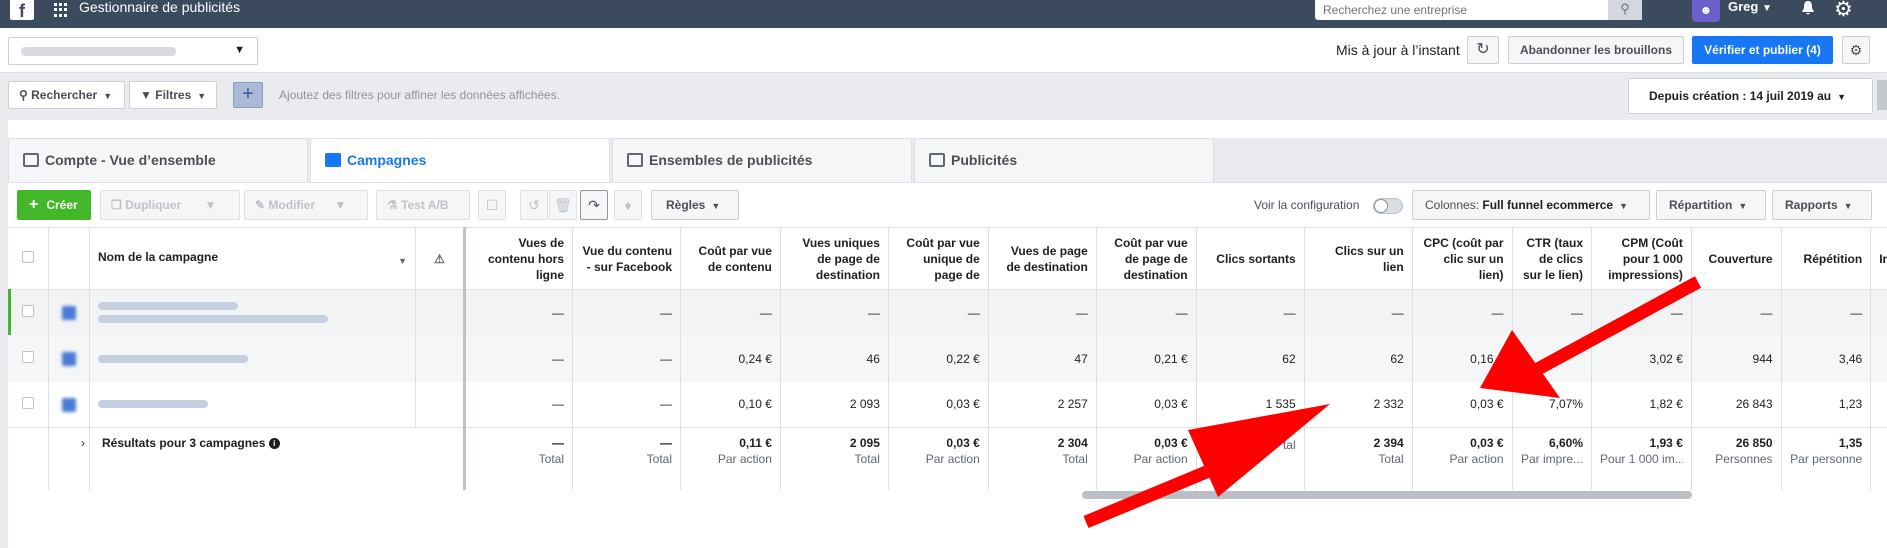  Describe the element at coordinates (1736, 258) in the screenshot. I see `header-col: Couverture` at that location.